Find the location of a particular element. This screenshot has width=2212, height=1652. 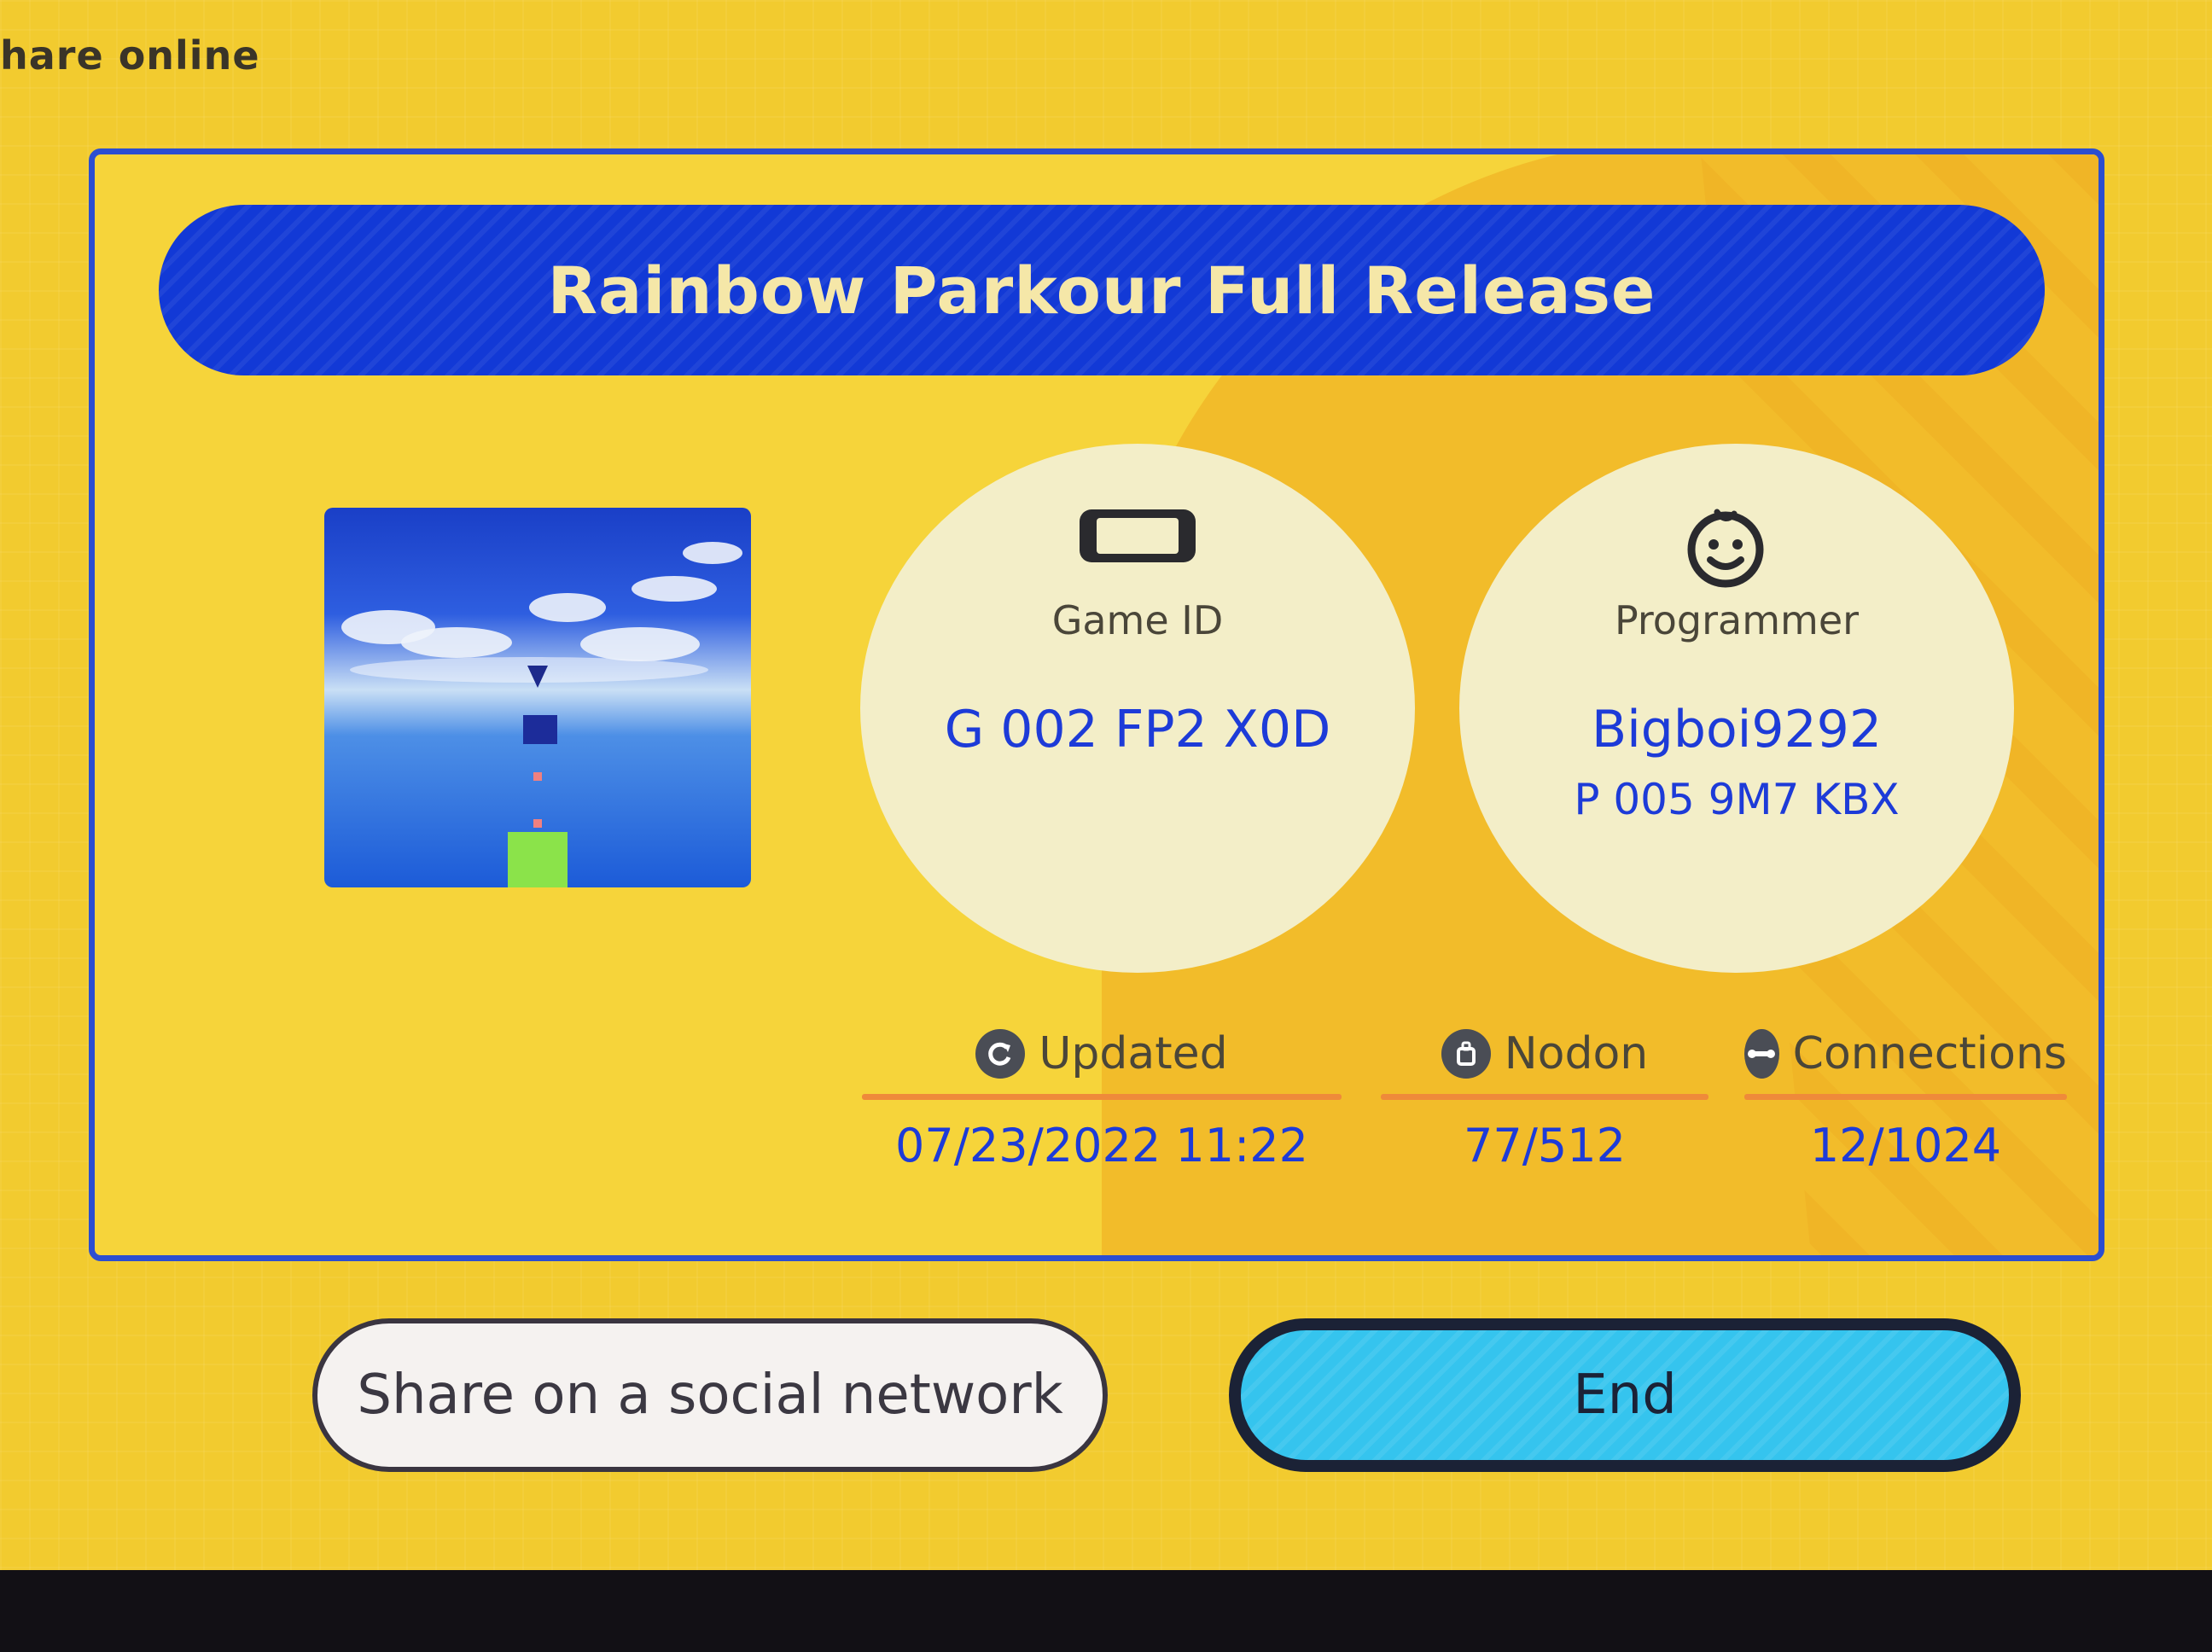

updated-stat: Updated 07/23/2022 11:22 is located at coordinates (1102, 1109).